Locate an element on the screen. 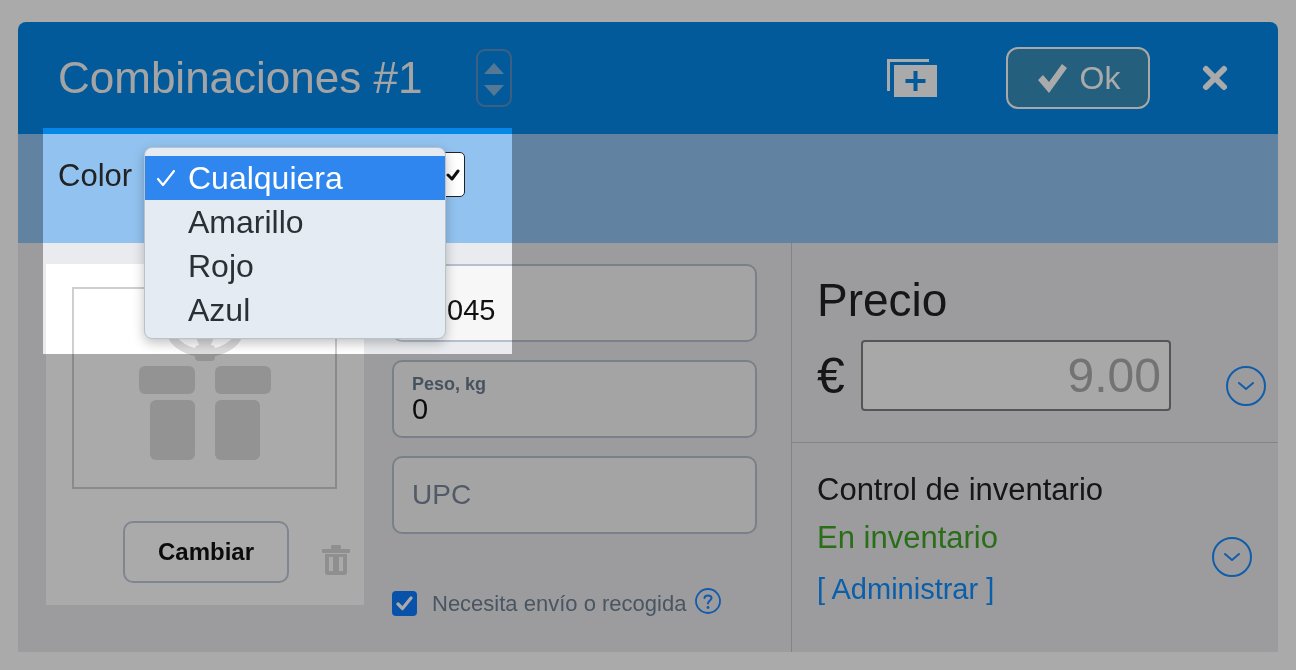 The image size is (1296, 670). inventory-heading: Control de inventario is located at coordinates (960, 489).